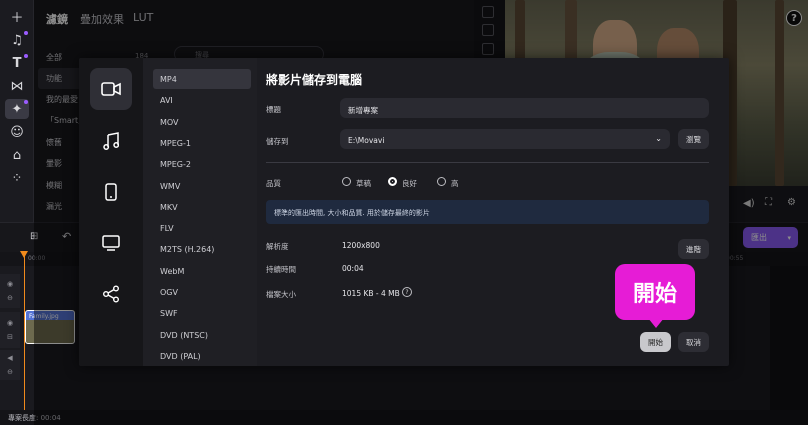  I want to click on quality-draft-label: 草稿, so click(363, 183).